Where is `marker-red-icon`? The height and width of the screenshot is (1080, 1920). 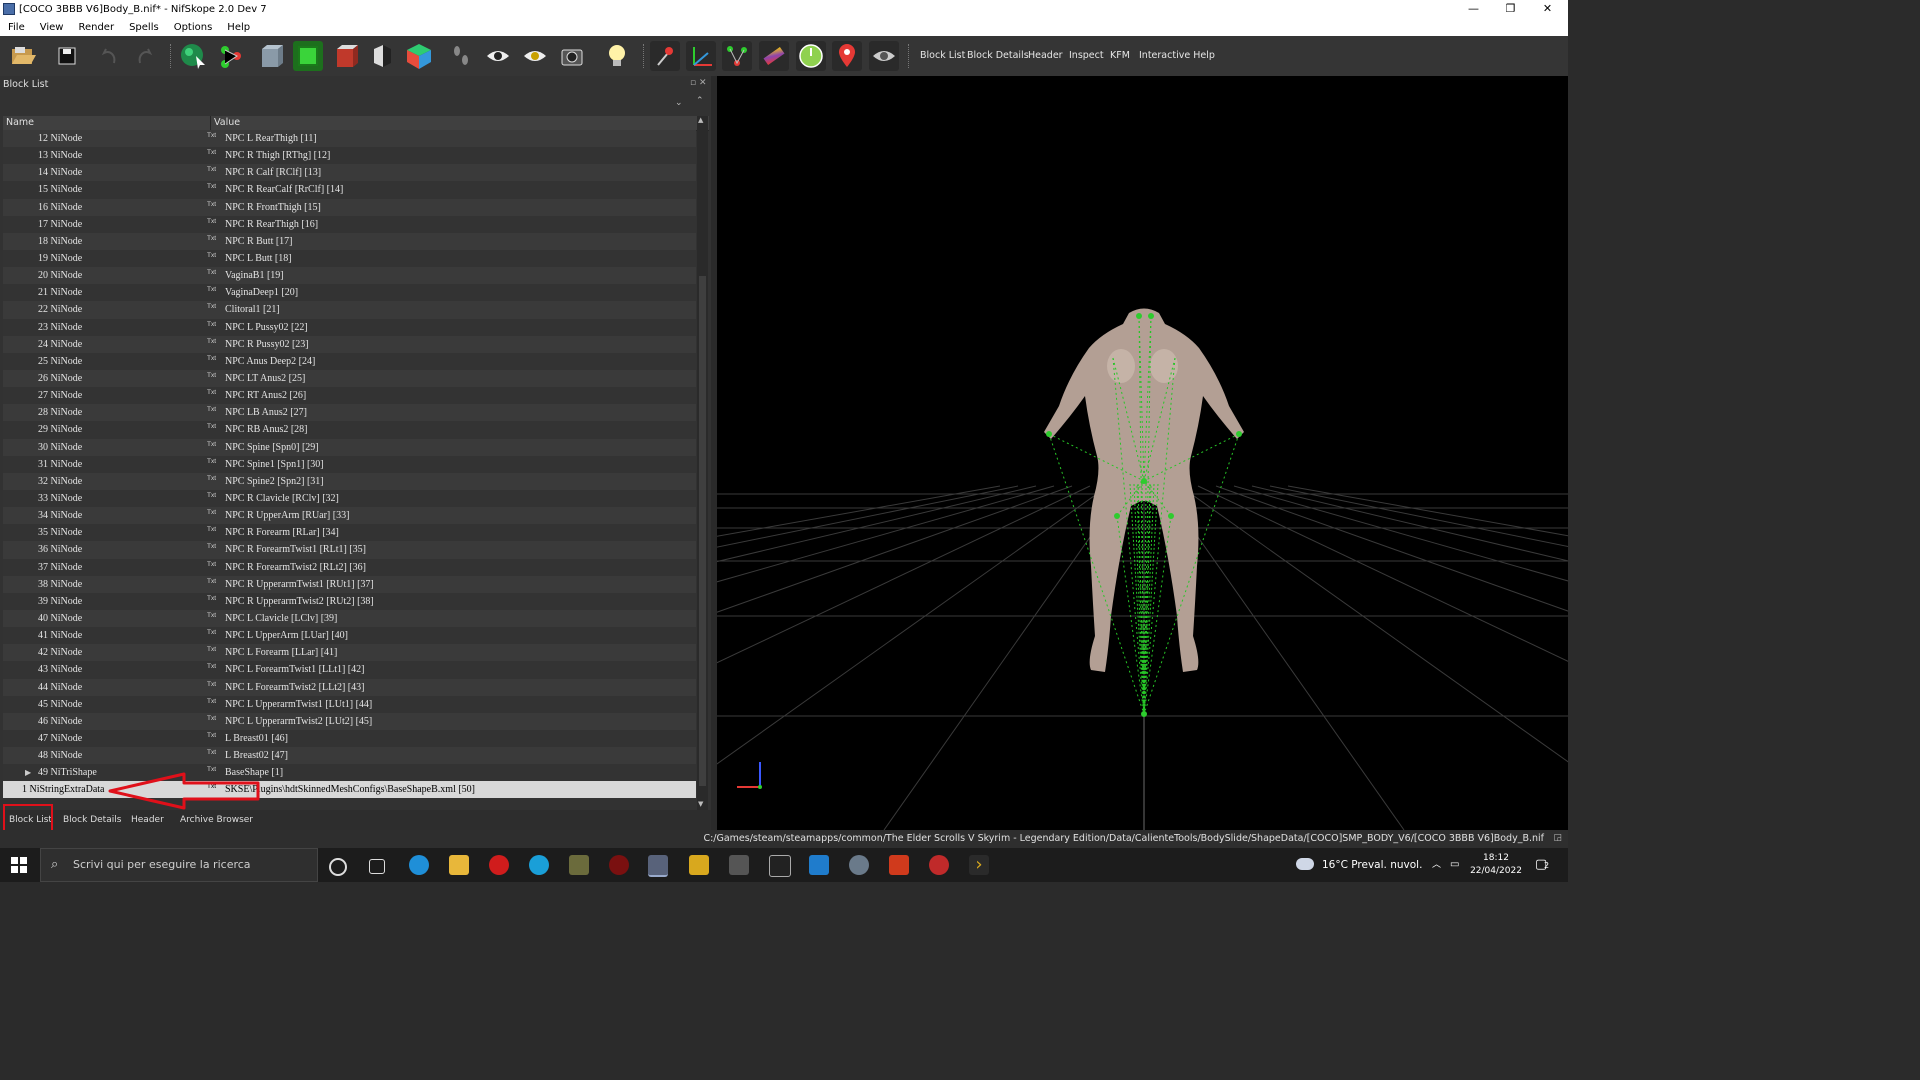
marker-red-icon is located at coordinates (847, 56).